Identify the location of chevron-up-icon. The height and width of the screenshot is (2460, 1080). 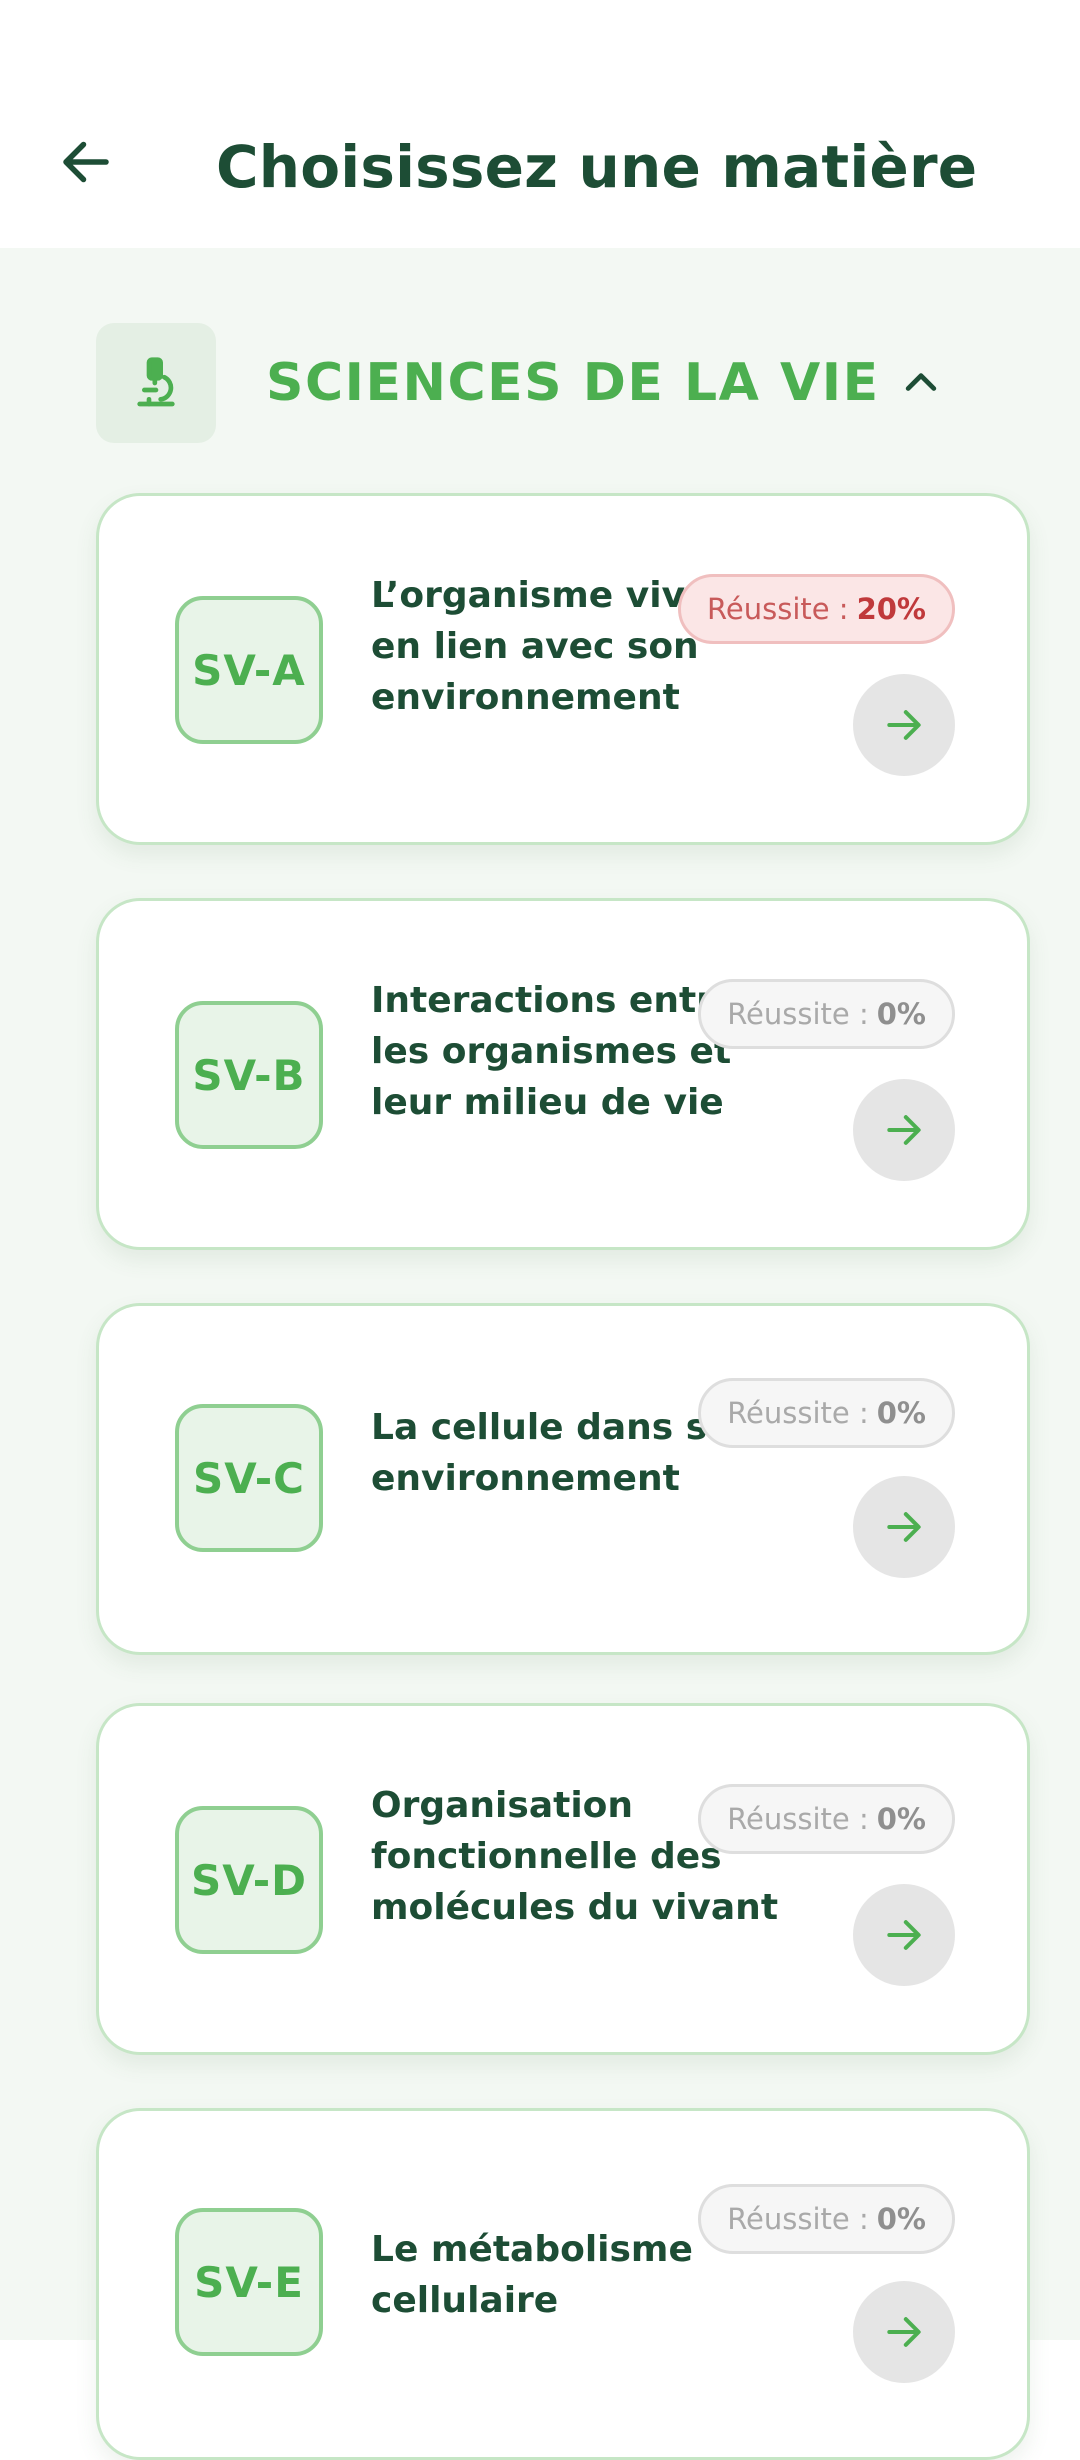
(921, 382).